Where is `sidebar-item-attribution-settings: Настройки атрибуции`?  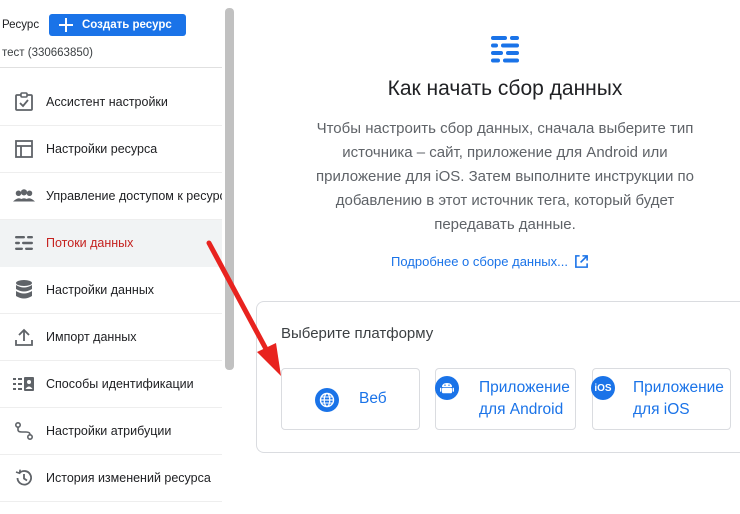
sidebar-item-attribution-settings: Настройки атрибуции is located at coordinates (111, 431).